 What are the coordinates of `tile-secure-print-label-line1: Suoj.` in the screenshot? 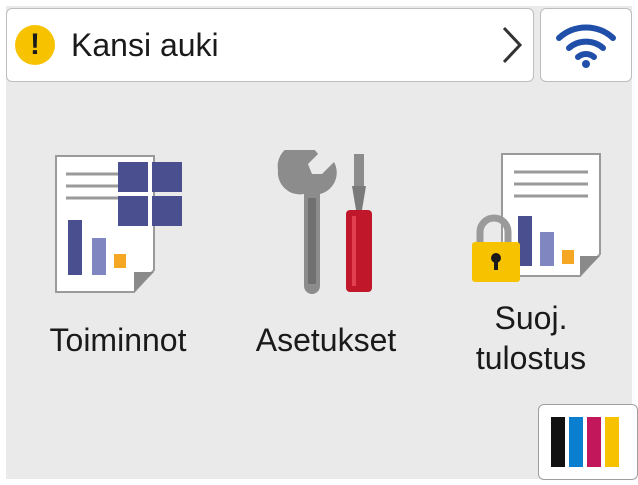 It's located at (531, 318).